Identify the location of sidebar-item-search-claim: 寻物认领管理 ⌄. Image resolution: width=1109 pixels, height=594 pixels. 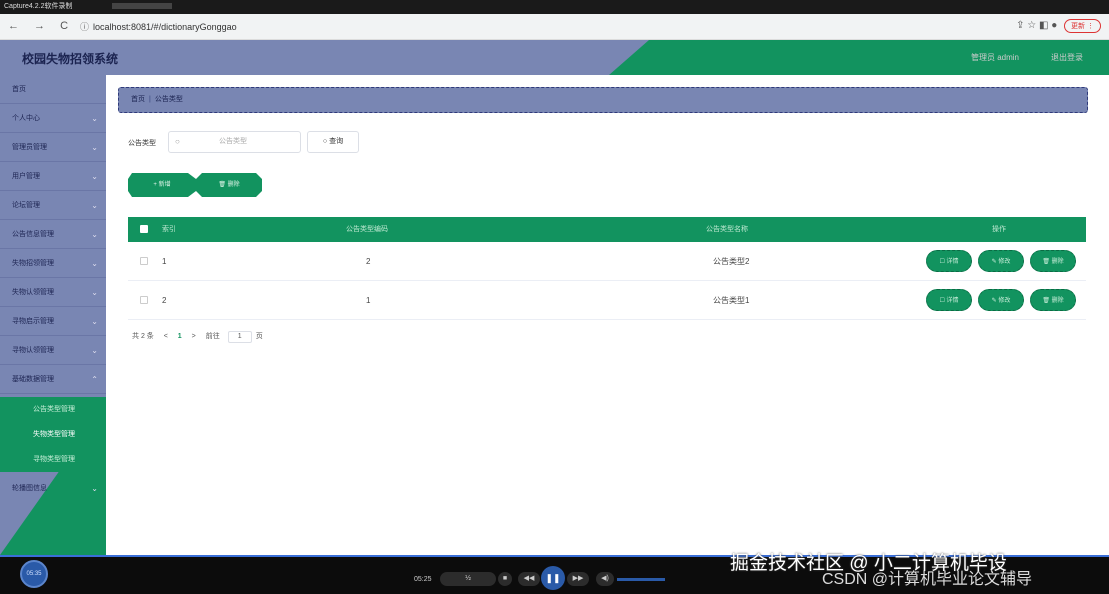
(53, 350).